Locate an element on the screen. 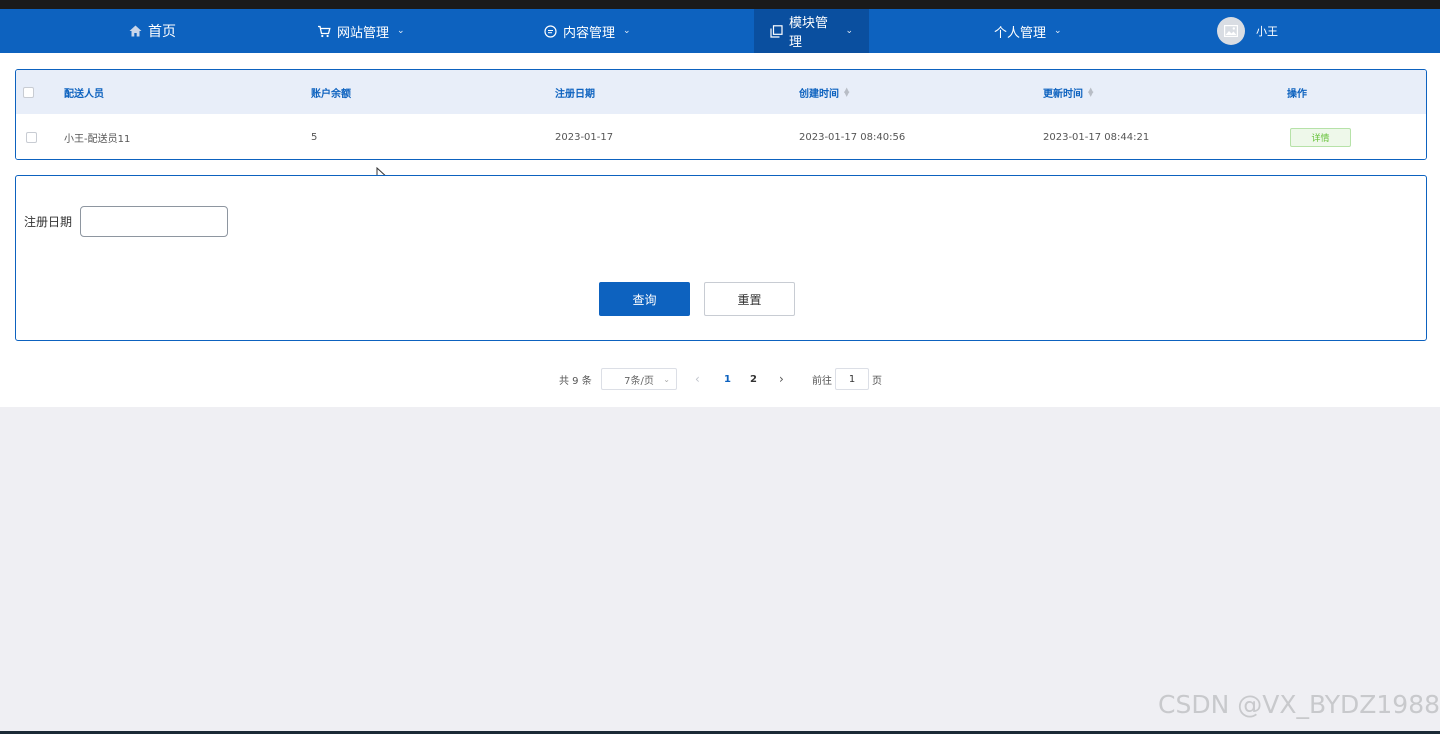 The height and width of the screenshot is (734, 1440). watermark: CSDN @VX_BYDZ1988 is located at coordinates (1299, 704).